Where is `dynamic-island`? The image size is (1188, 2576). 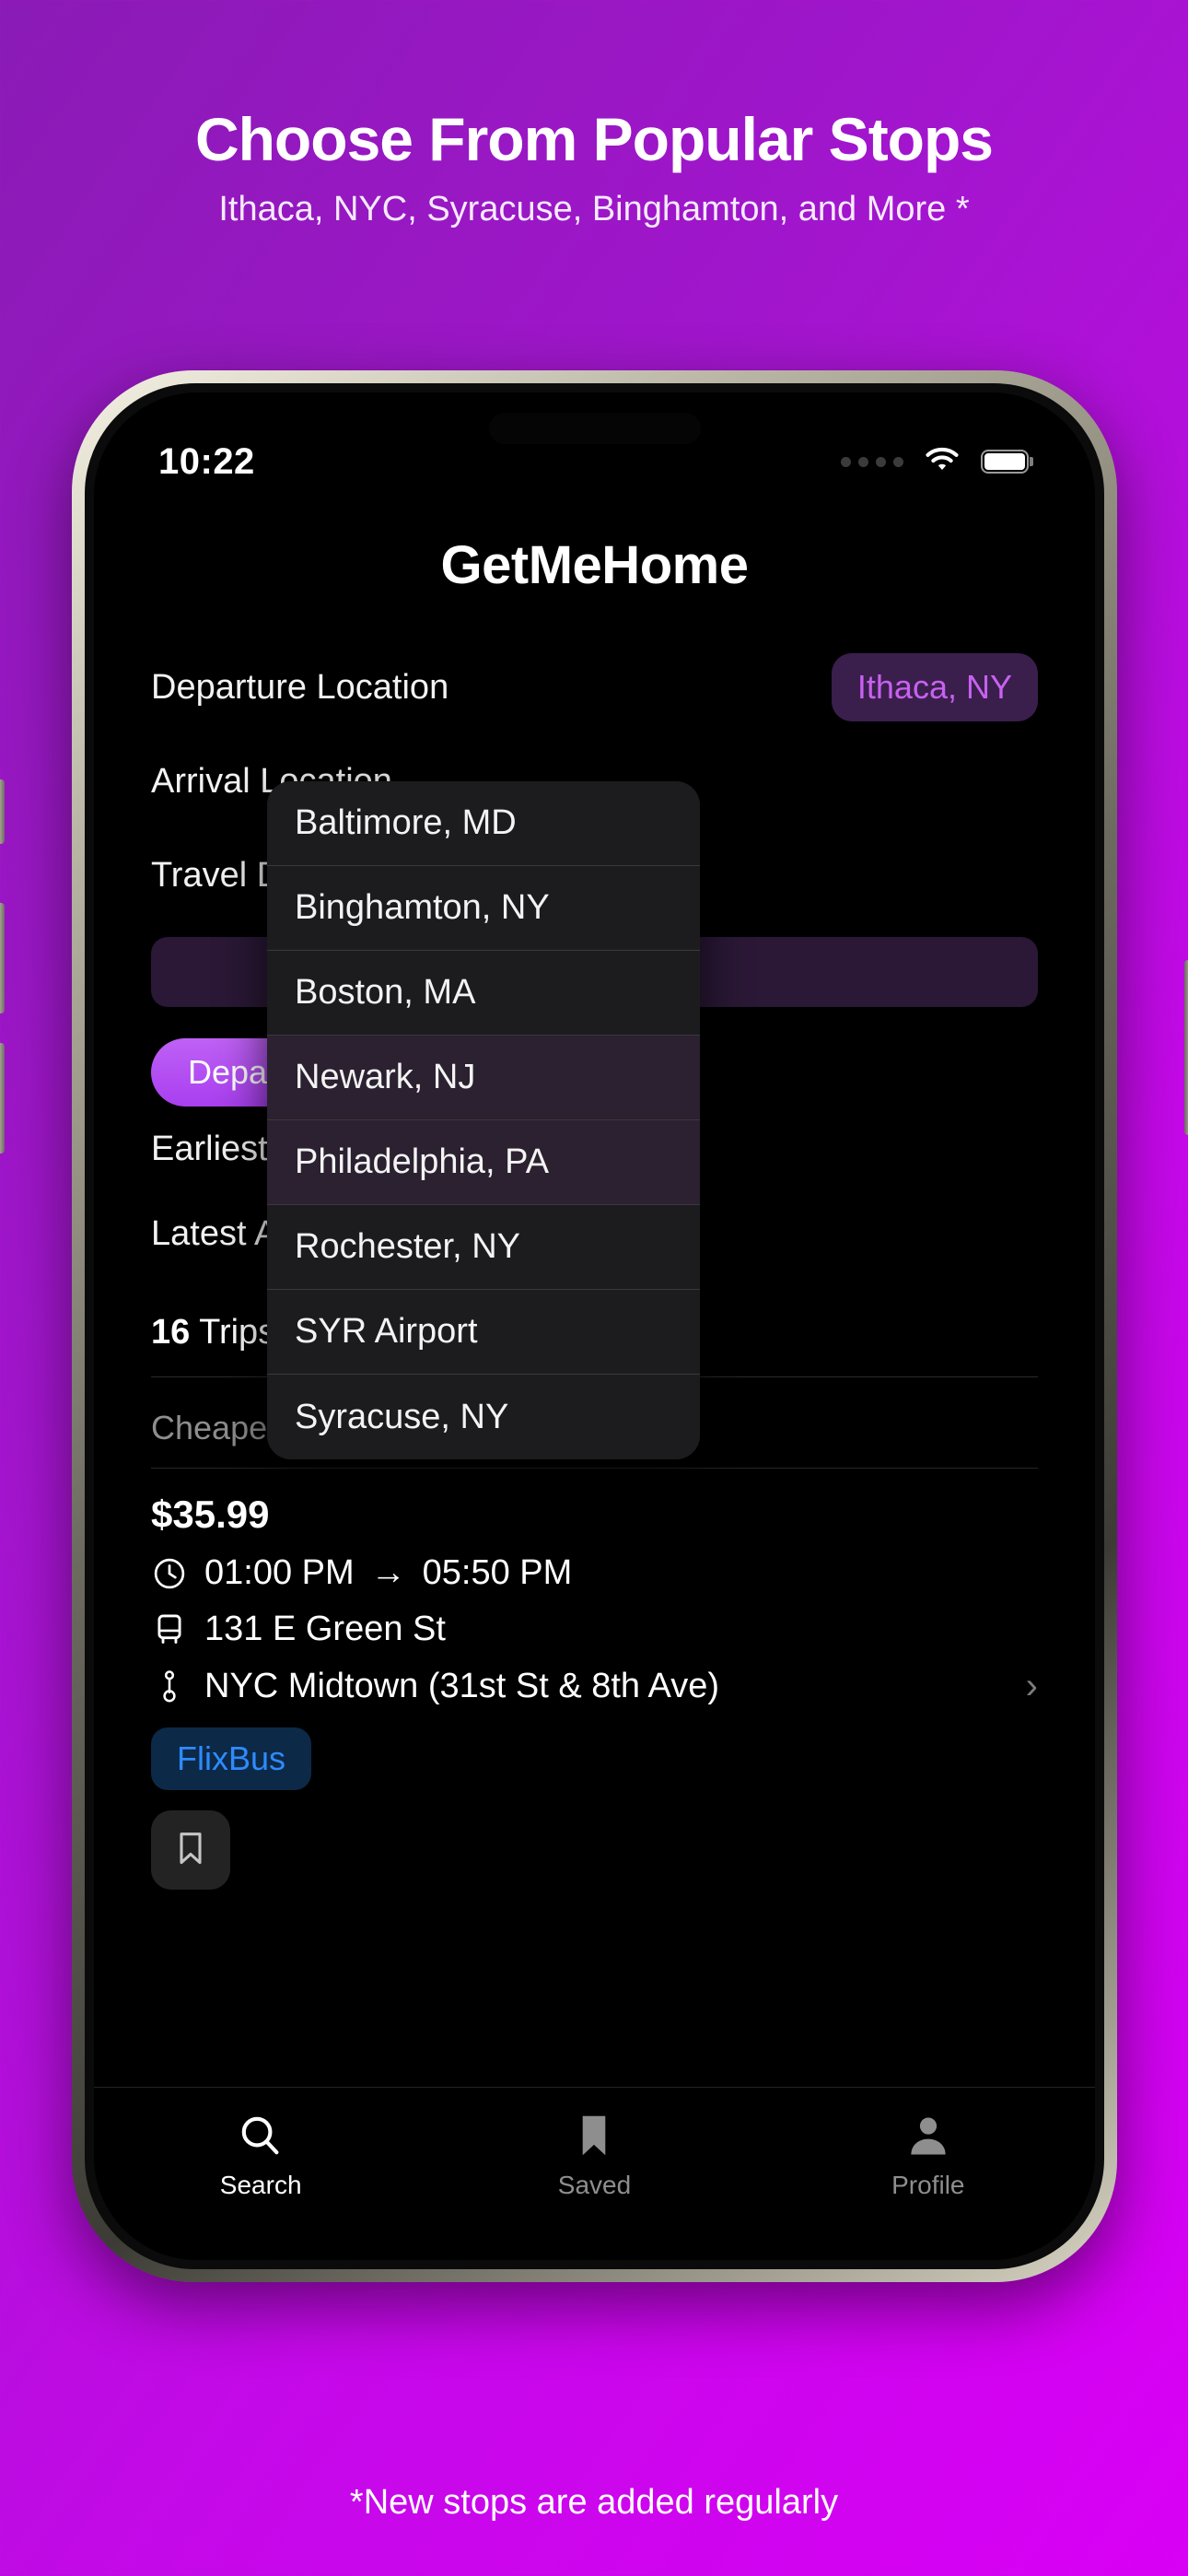 dynamic-island is located at coordinates (594, 428).